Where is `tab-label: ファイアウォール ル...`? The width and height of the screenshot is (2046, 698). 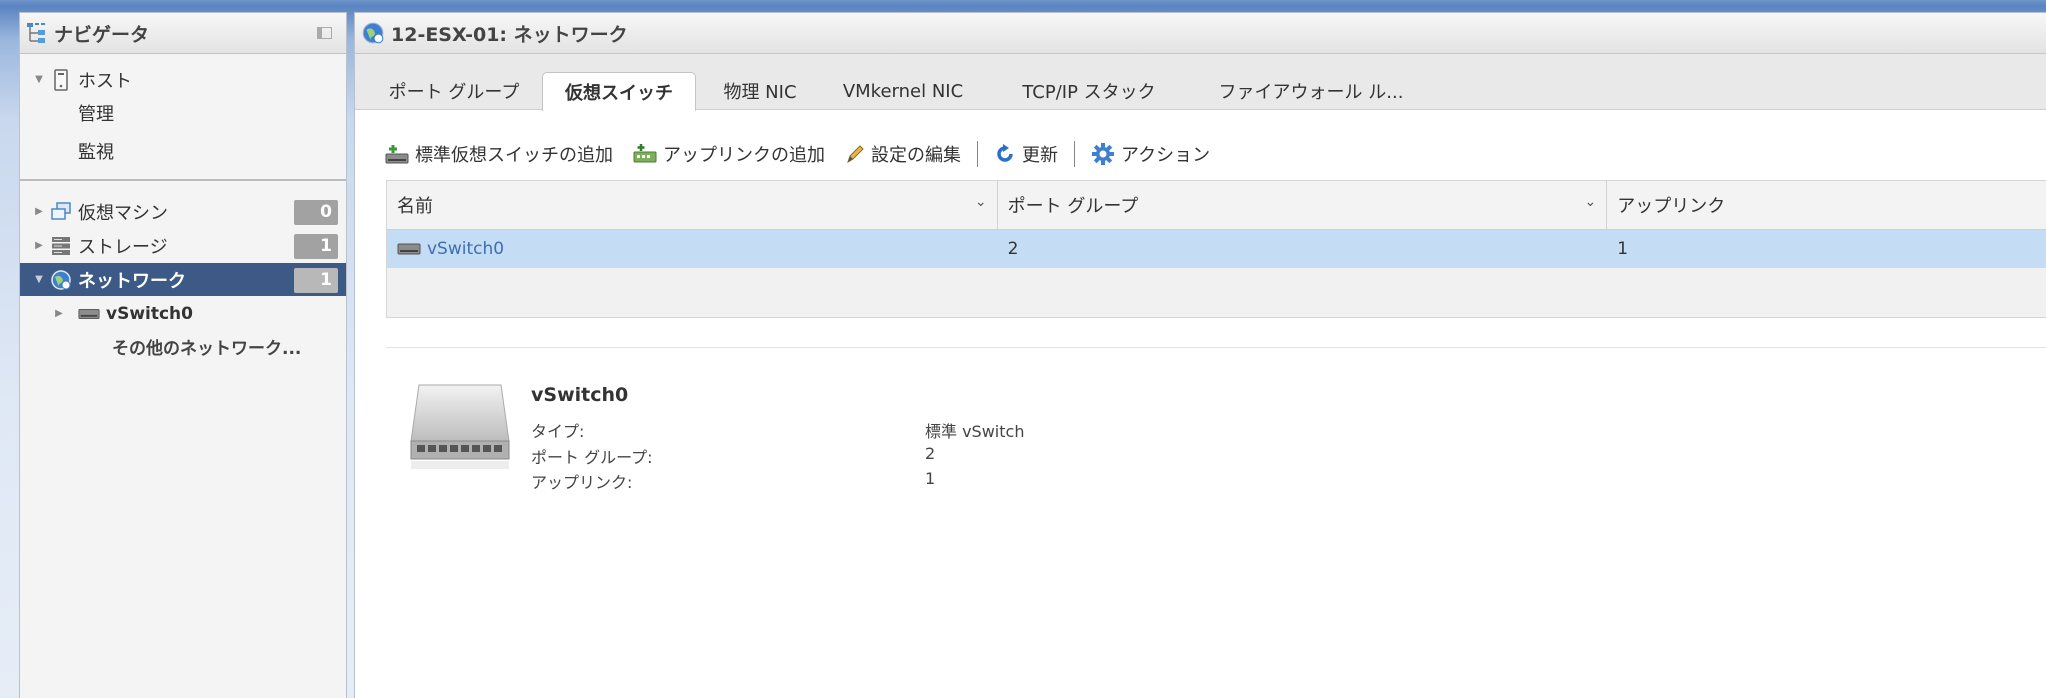
tab-label: ファイアウォール ル... is located at coordinates (1311, 92).